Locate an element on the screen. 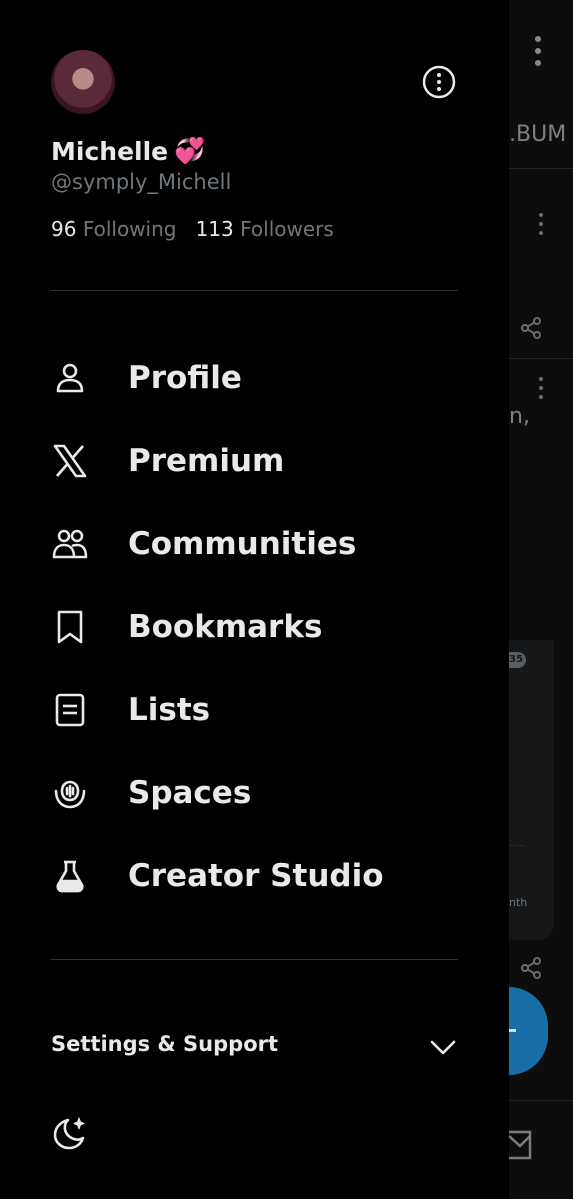 The height and width of the screenshot is (1199, 573). messages-icon is located at coordinates (520, 1145).